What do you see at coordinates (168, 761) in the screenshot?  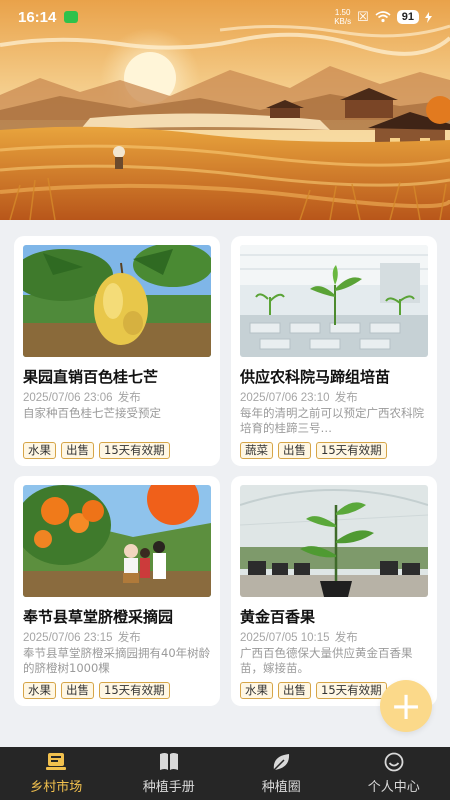 I see `book-icon` at bounding box center [168, 761].